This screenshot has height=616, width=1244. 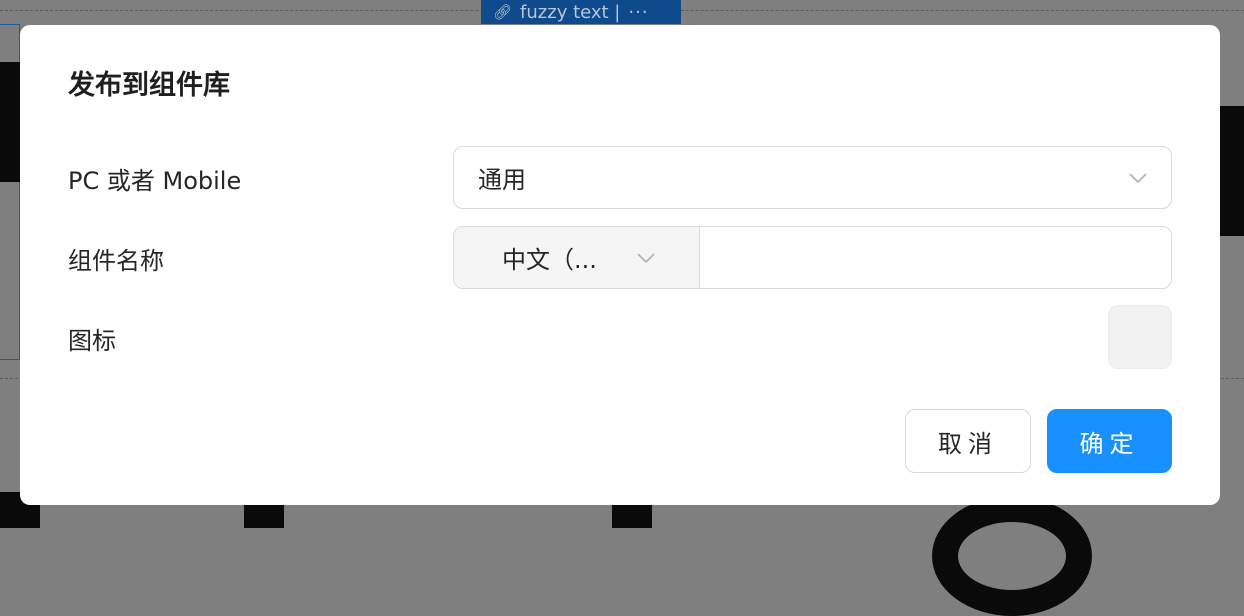 I want to click on platform-select: 通用, so click(x=812, y=177).